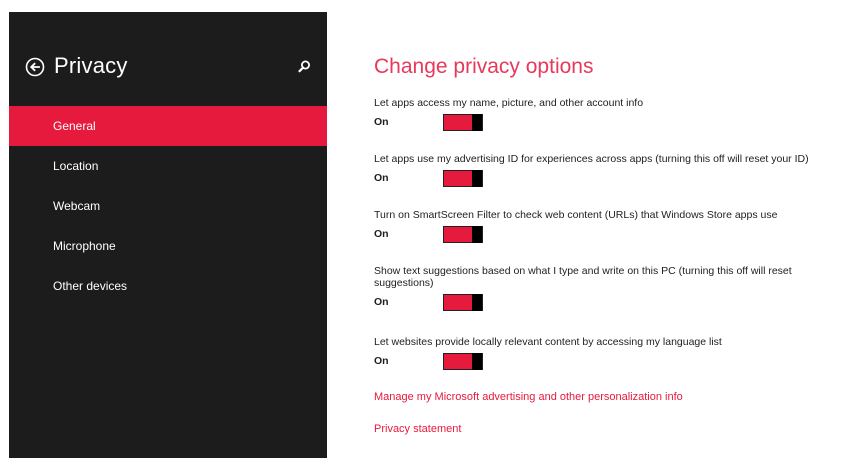  Describe the element at coordinates (168, 126) in the screenshot. I see `sidebar-item-general: General` at that location.